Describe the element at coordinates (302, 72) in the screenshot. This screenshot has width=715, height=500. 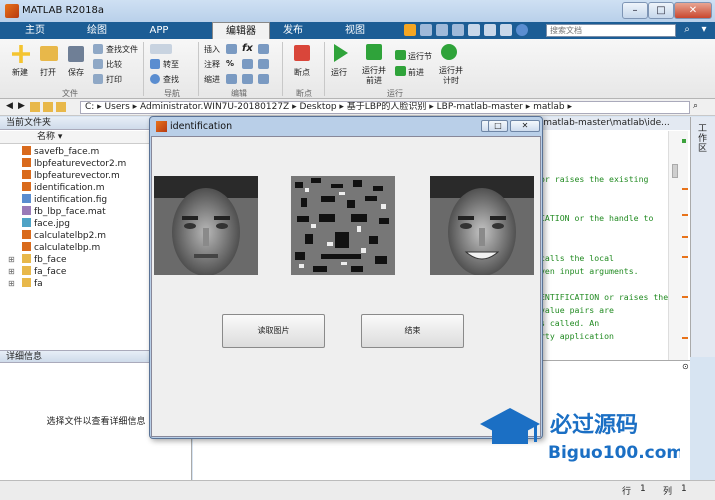
I see `breakpoints-button: 断点` at that location.